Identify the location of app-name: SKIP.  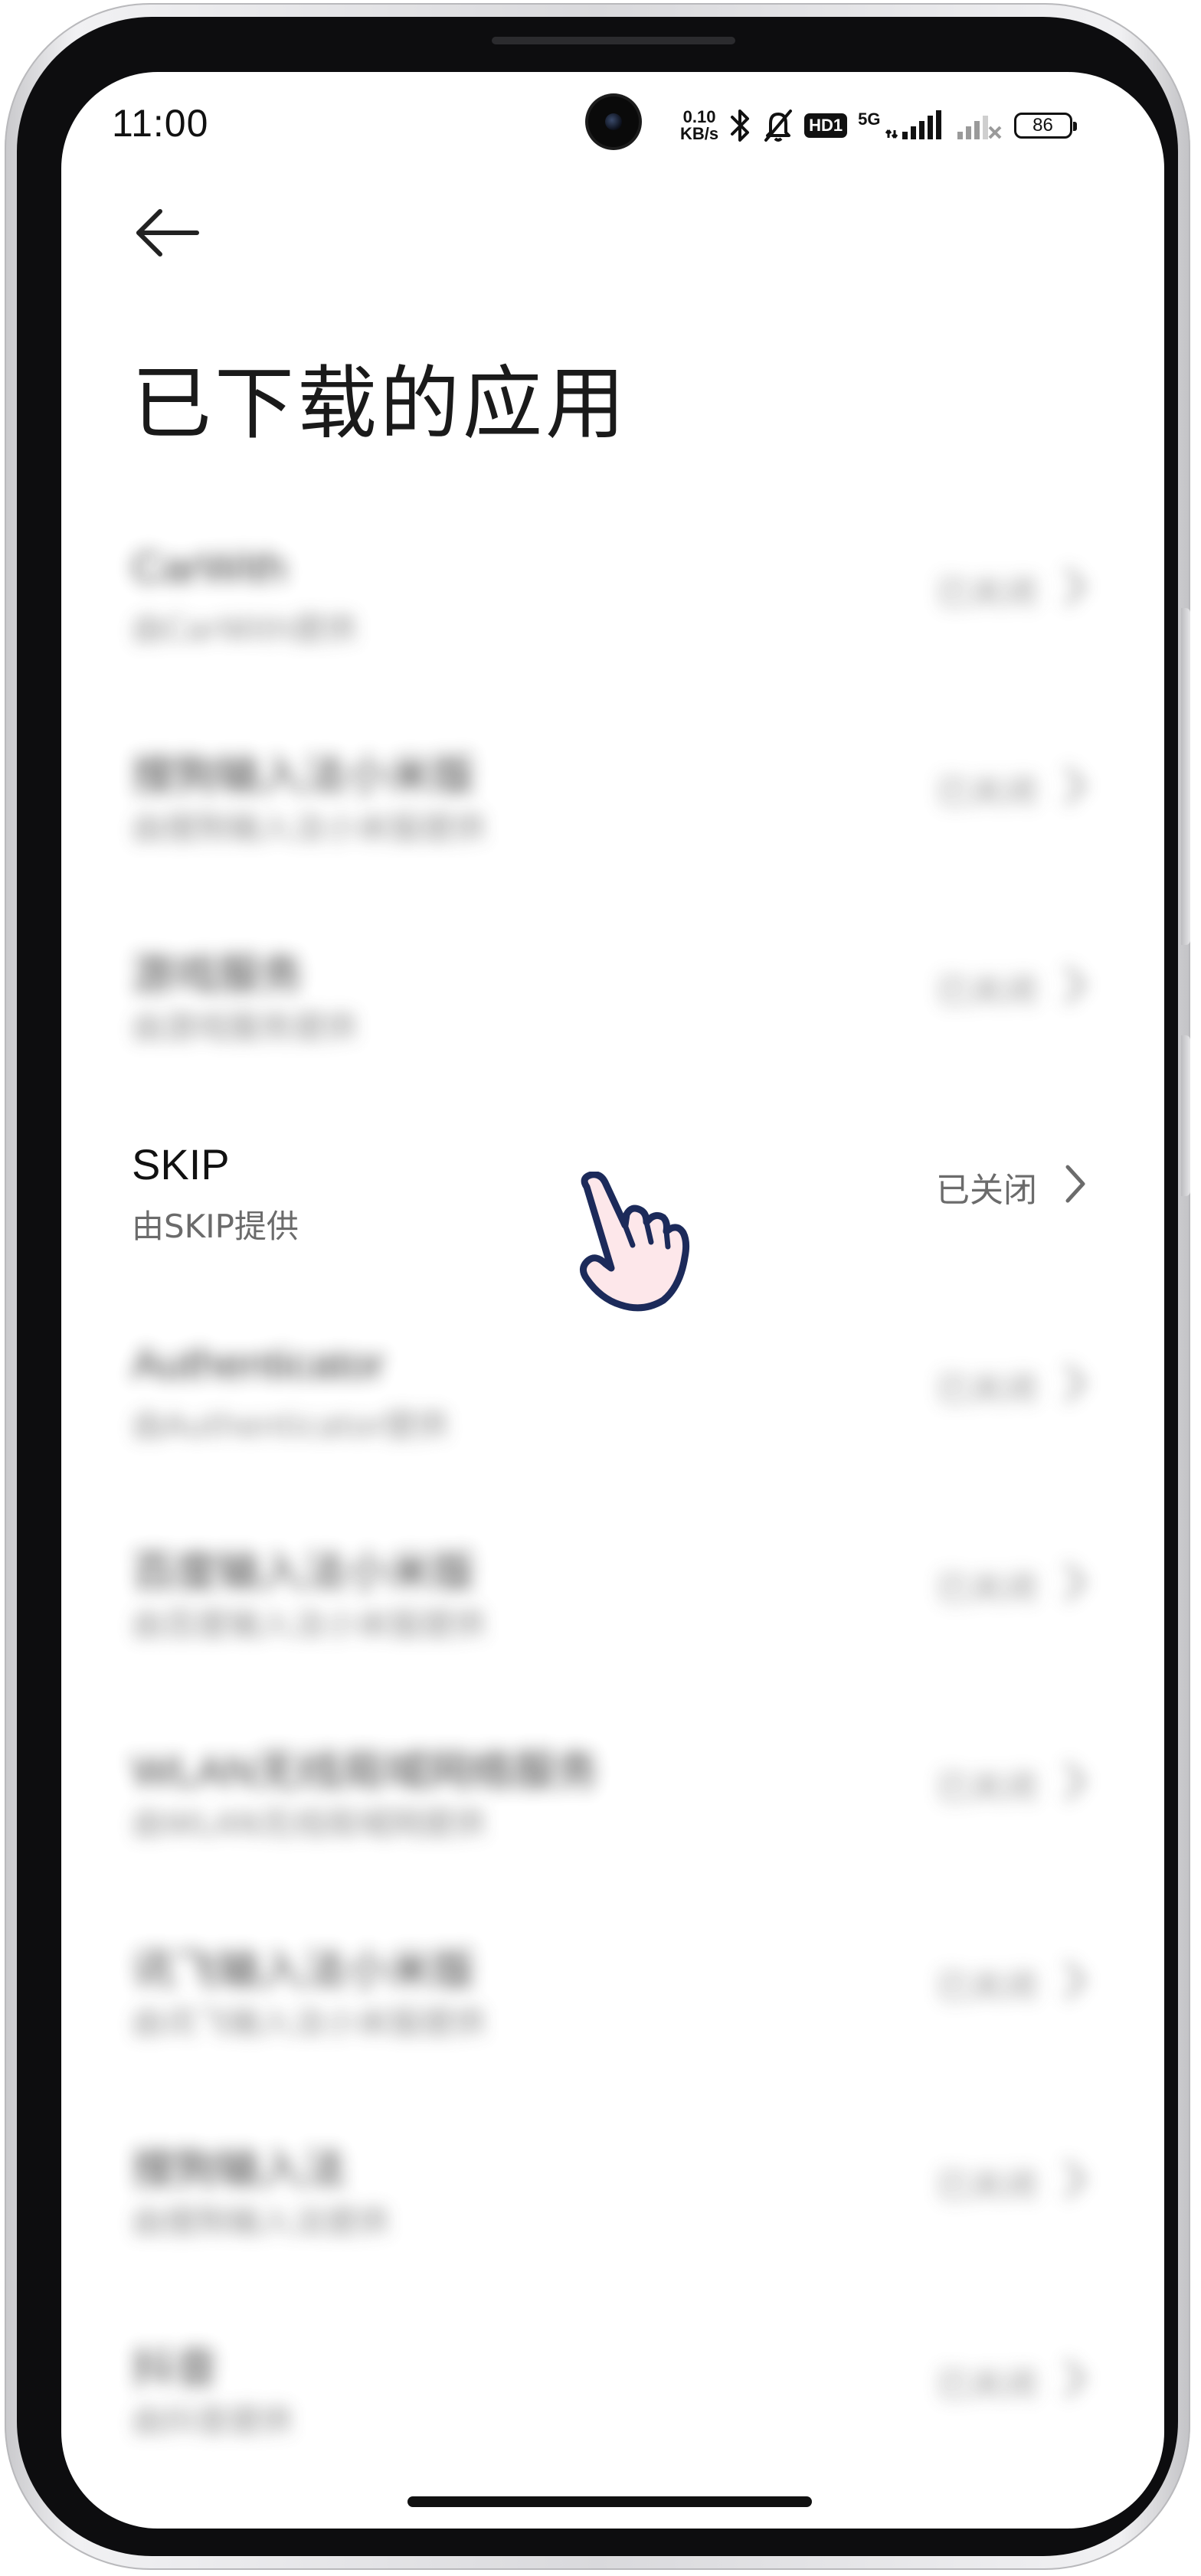
(181, 1164).